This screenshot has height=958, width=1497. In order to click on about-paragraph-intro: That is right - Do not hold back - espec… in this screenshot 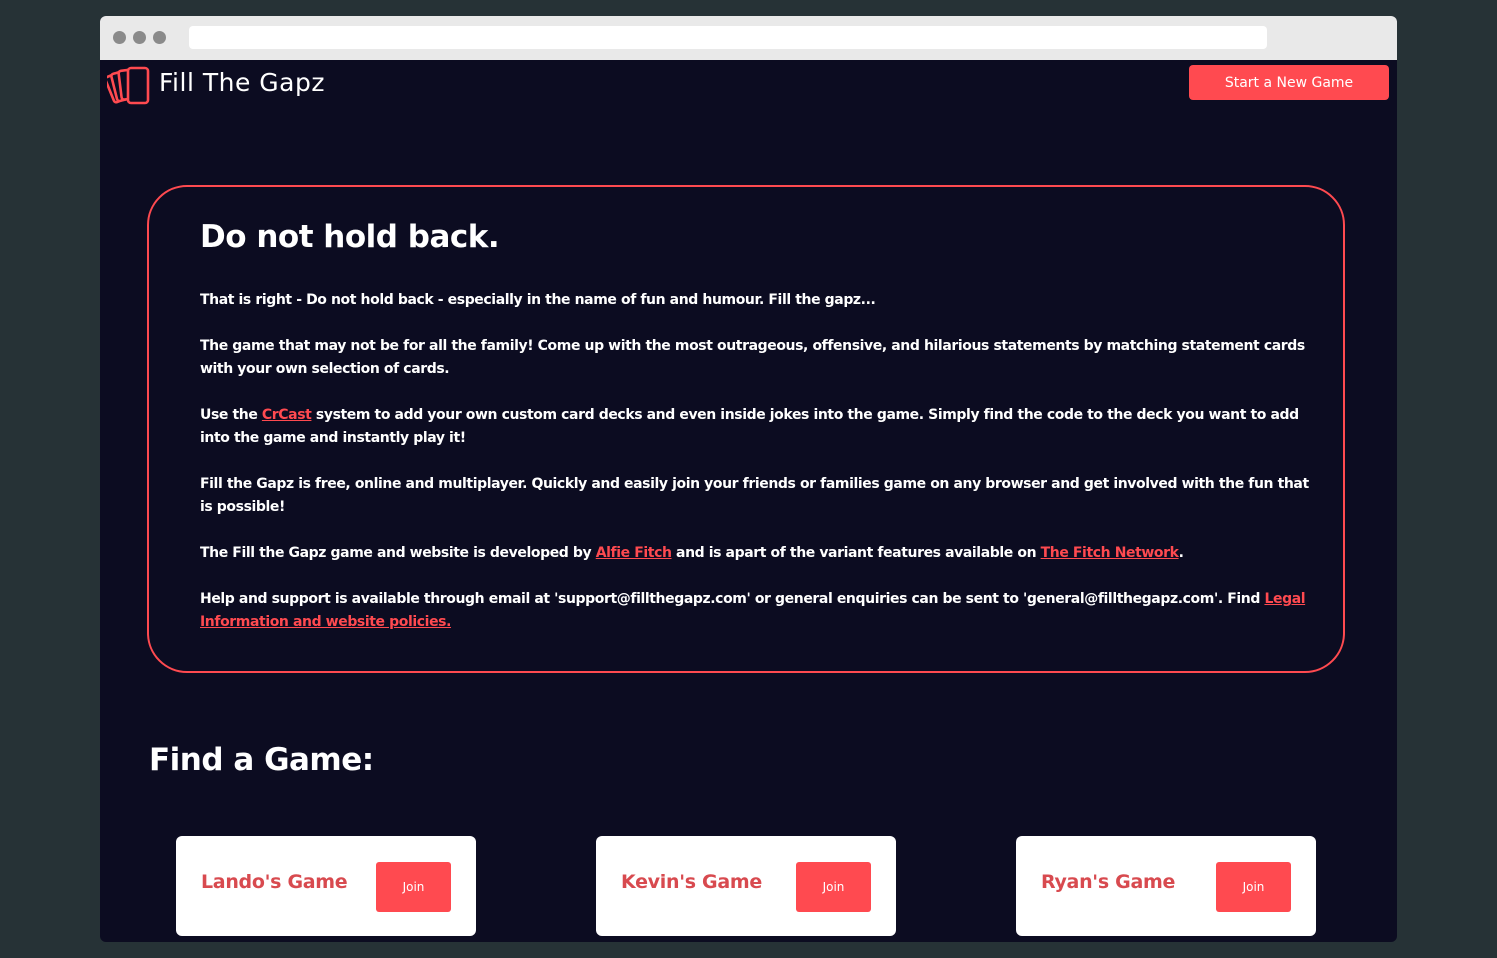, I will do `click(538, 300)`.